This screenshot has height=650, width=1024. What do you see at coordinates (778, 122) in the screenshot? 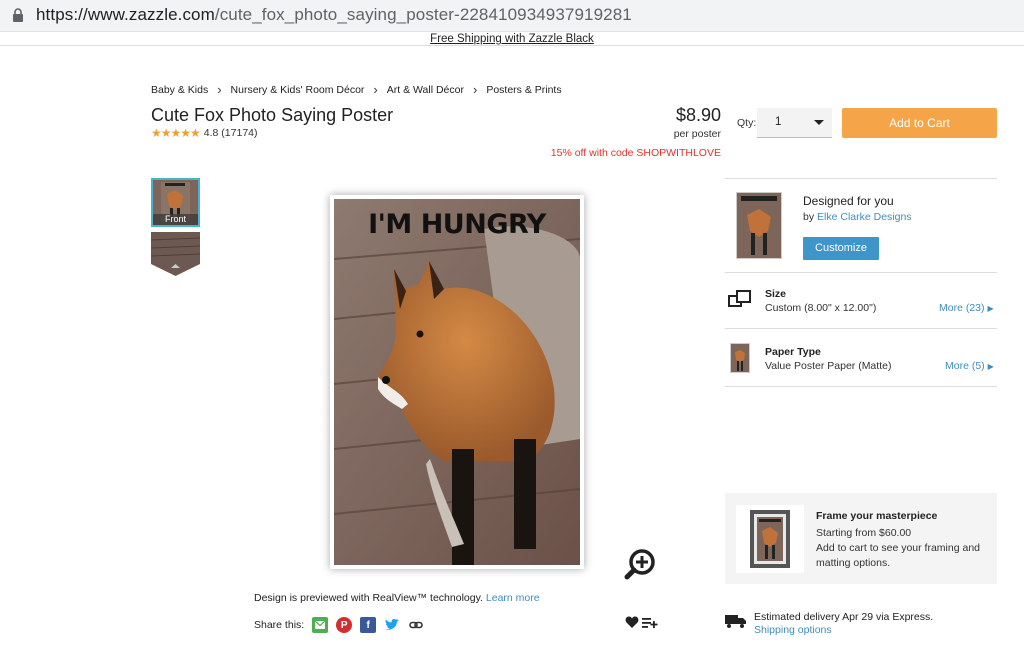
I see `quantity-value: 1` at bounding box center [778, 122].